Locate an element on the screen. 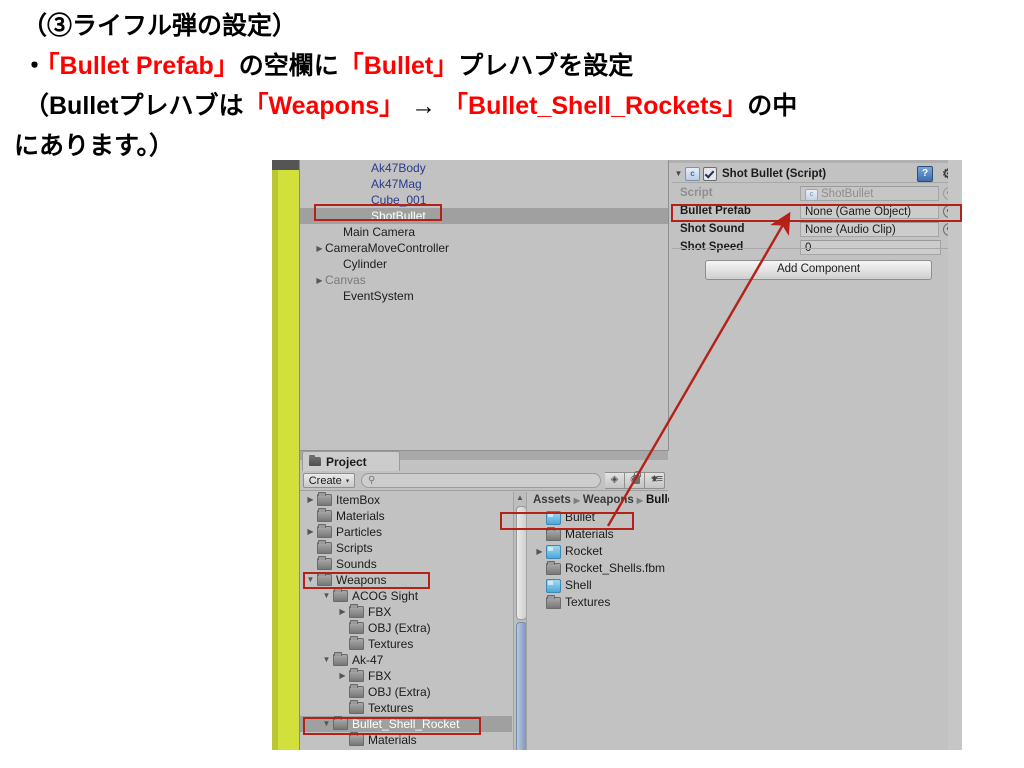 The image size is (1024, 768). project-tree-item-ak-47: ▼ Ak-47 is located at coordinates (406, 660).